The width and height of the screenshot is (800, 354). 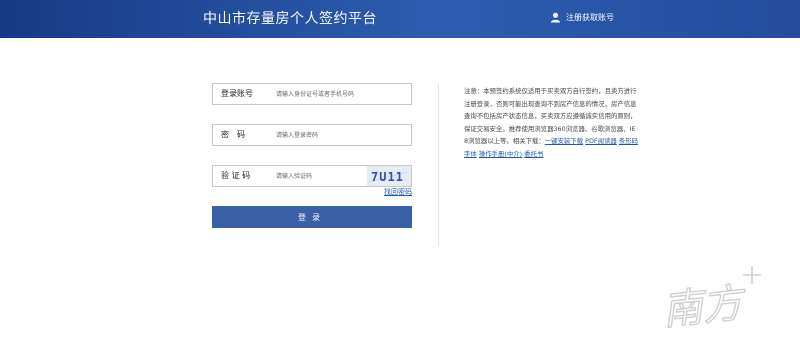 What do you see at coordinates (564, 141) in the screenshot?
I see `download-installer-link: 一键安装下载` at bounding box center [564, 141].